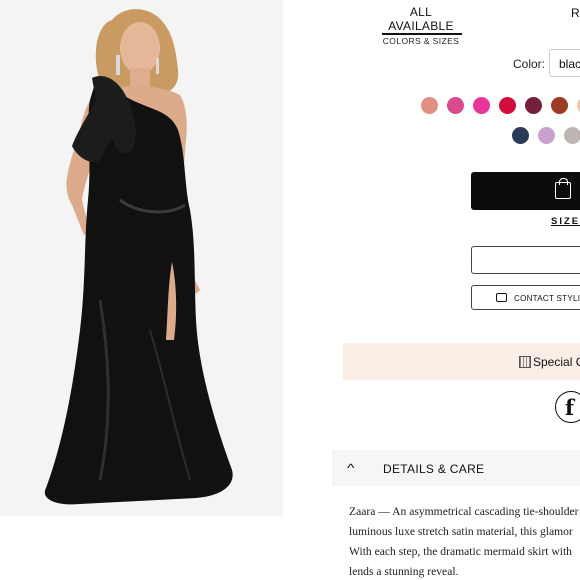 The image size is (580, 580). What do you see at coordinates (565, 221) in the screenshot?
I see `size-chart-link: SIZE` at bounding box center [565, 221].